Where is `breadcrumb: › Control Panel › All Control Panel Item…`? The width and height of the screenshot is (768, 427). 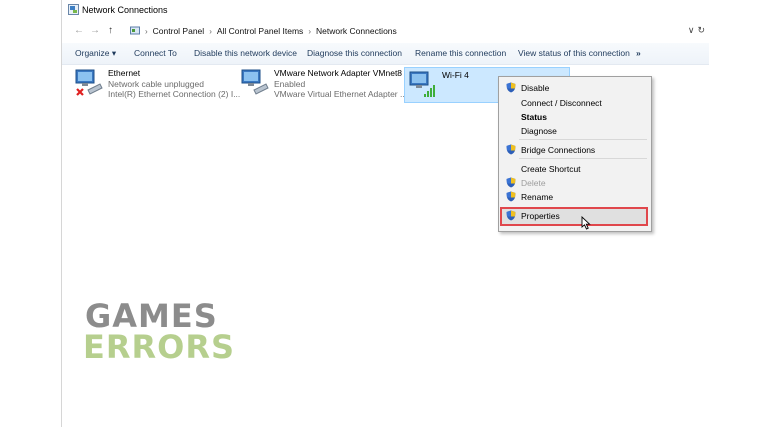 breadcrumb: › Control Panel › All Control Panel Item… is located at coordinates (263, 31).